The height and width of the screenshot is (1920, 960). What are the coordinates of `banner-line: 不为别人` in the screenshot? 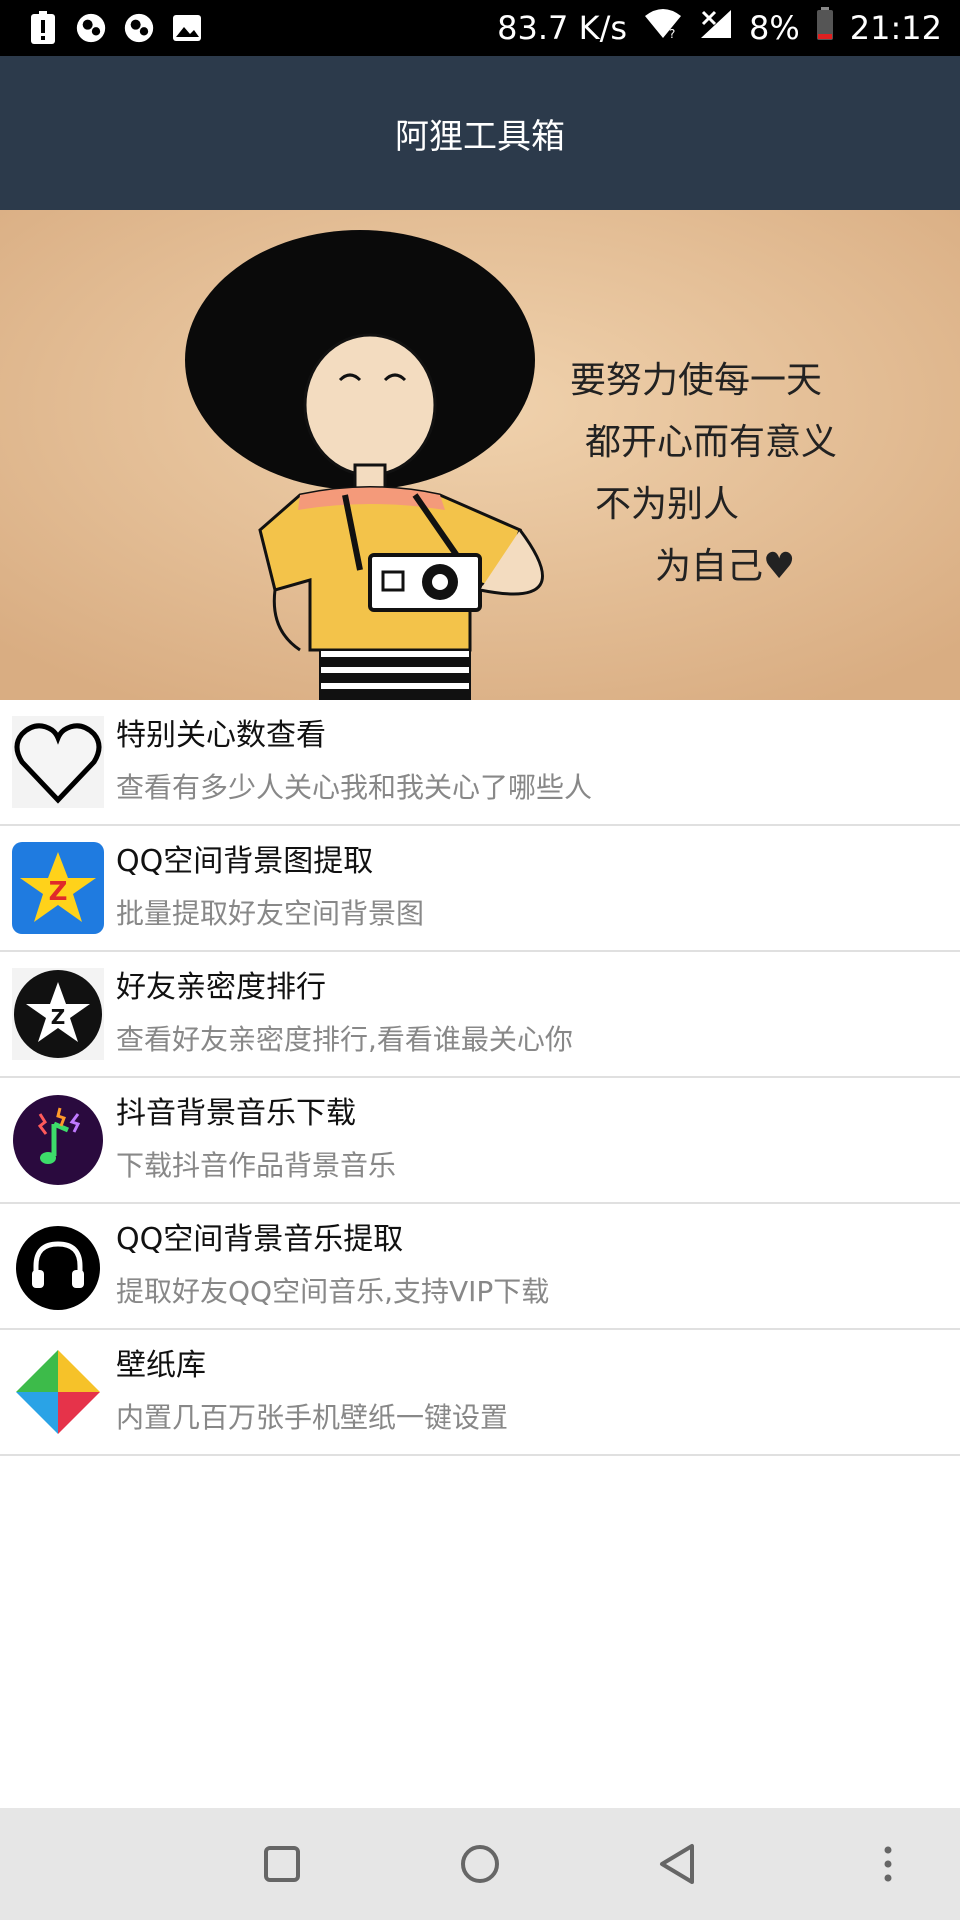 It's located at (667, 504).